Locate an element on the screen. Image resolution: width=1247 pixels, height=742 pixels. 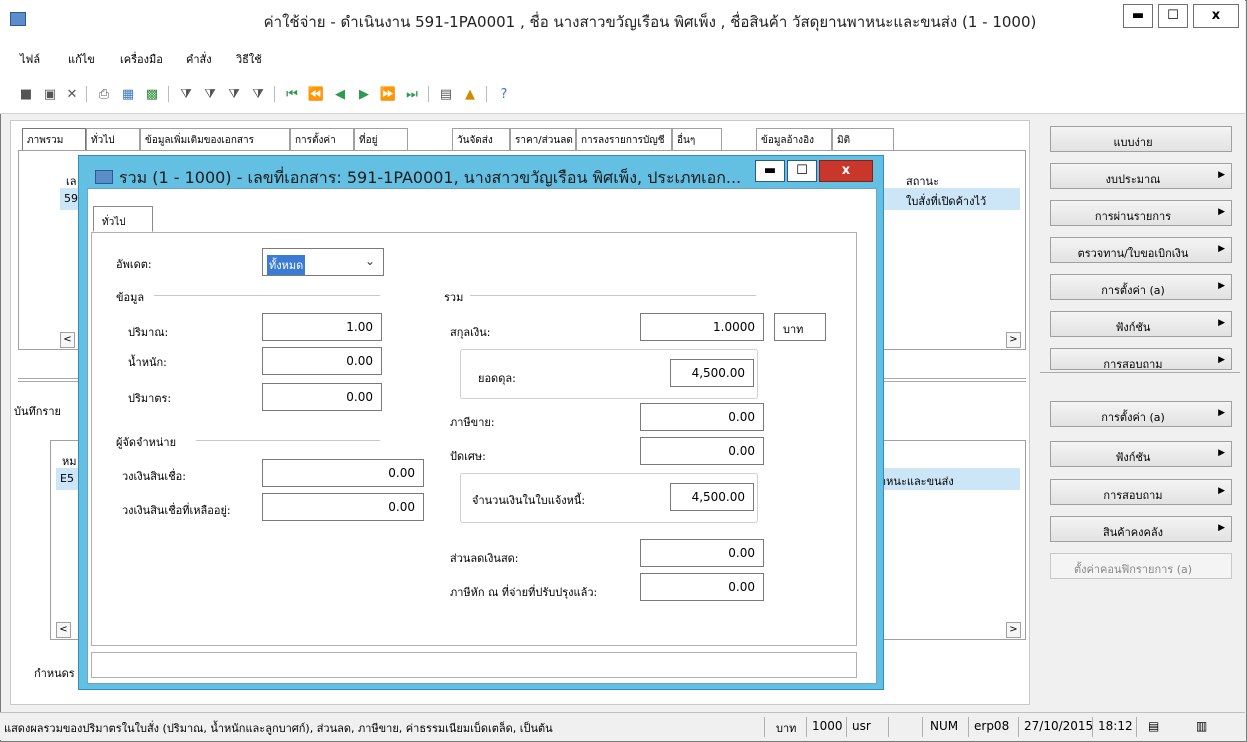
tab-setup: การตั้งค่า is located at coordinates (322, 139).